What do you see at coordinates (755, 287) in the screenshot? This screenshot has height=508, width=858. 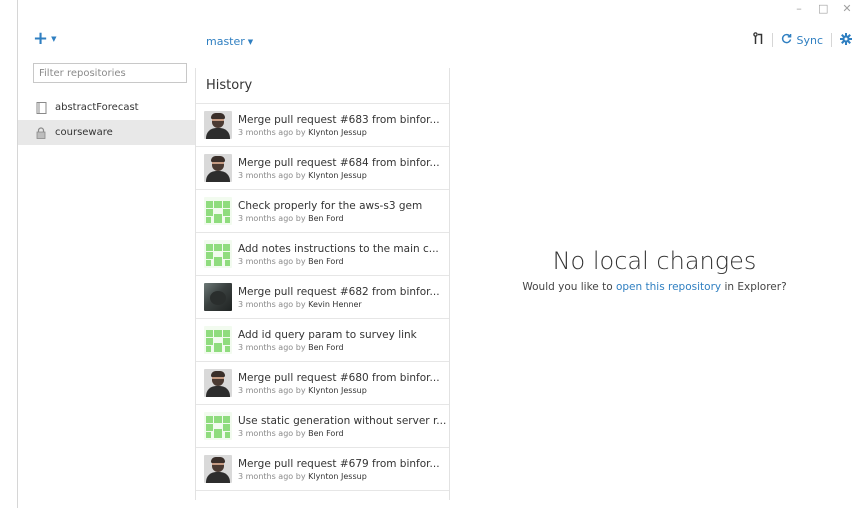 I see `prompt-text: in Explorer?` at bounding box center [755, 287].